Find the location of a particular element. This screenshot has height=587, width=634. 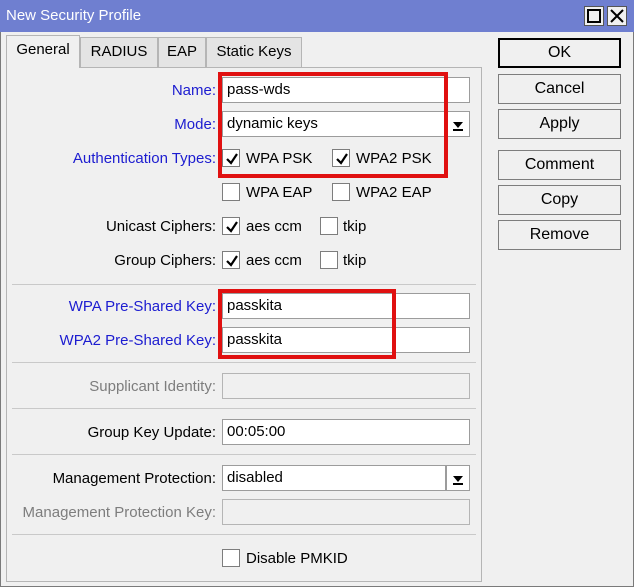

wpa-eap-checkbox is located at coordinates (231, 192).